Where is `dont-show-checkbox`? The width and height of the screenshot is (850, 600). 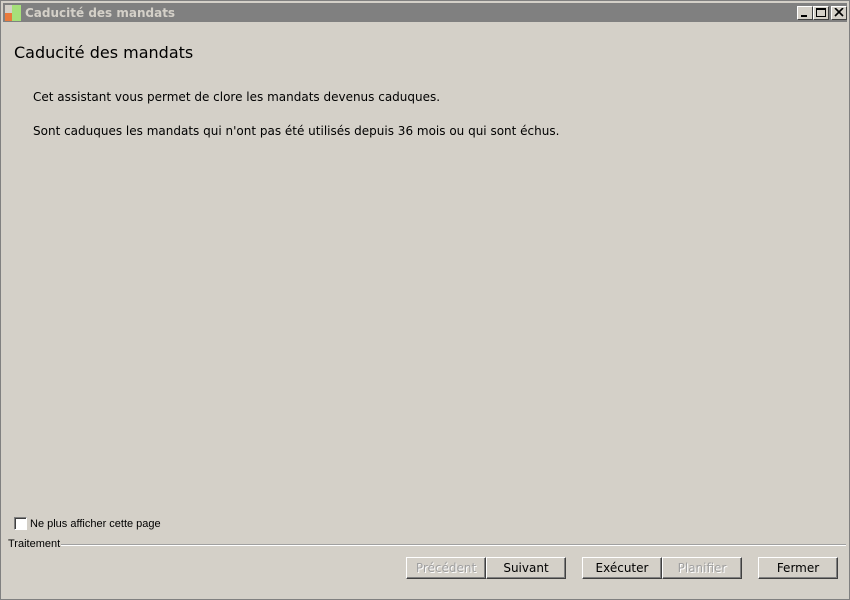 dont-show-checkbox is located at coordinates (20, 523).